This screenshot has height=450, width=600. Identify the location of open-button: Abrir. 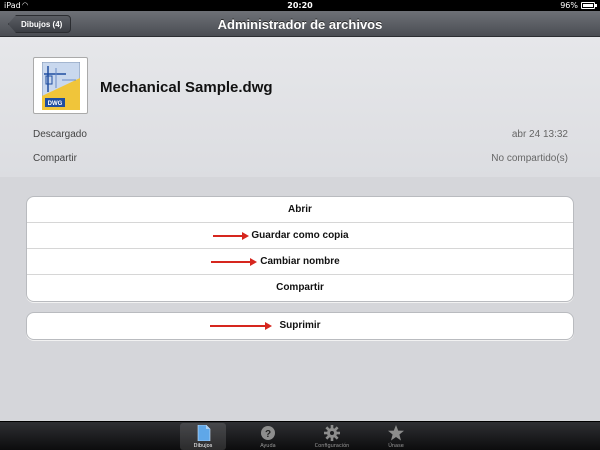
(300, 210).